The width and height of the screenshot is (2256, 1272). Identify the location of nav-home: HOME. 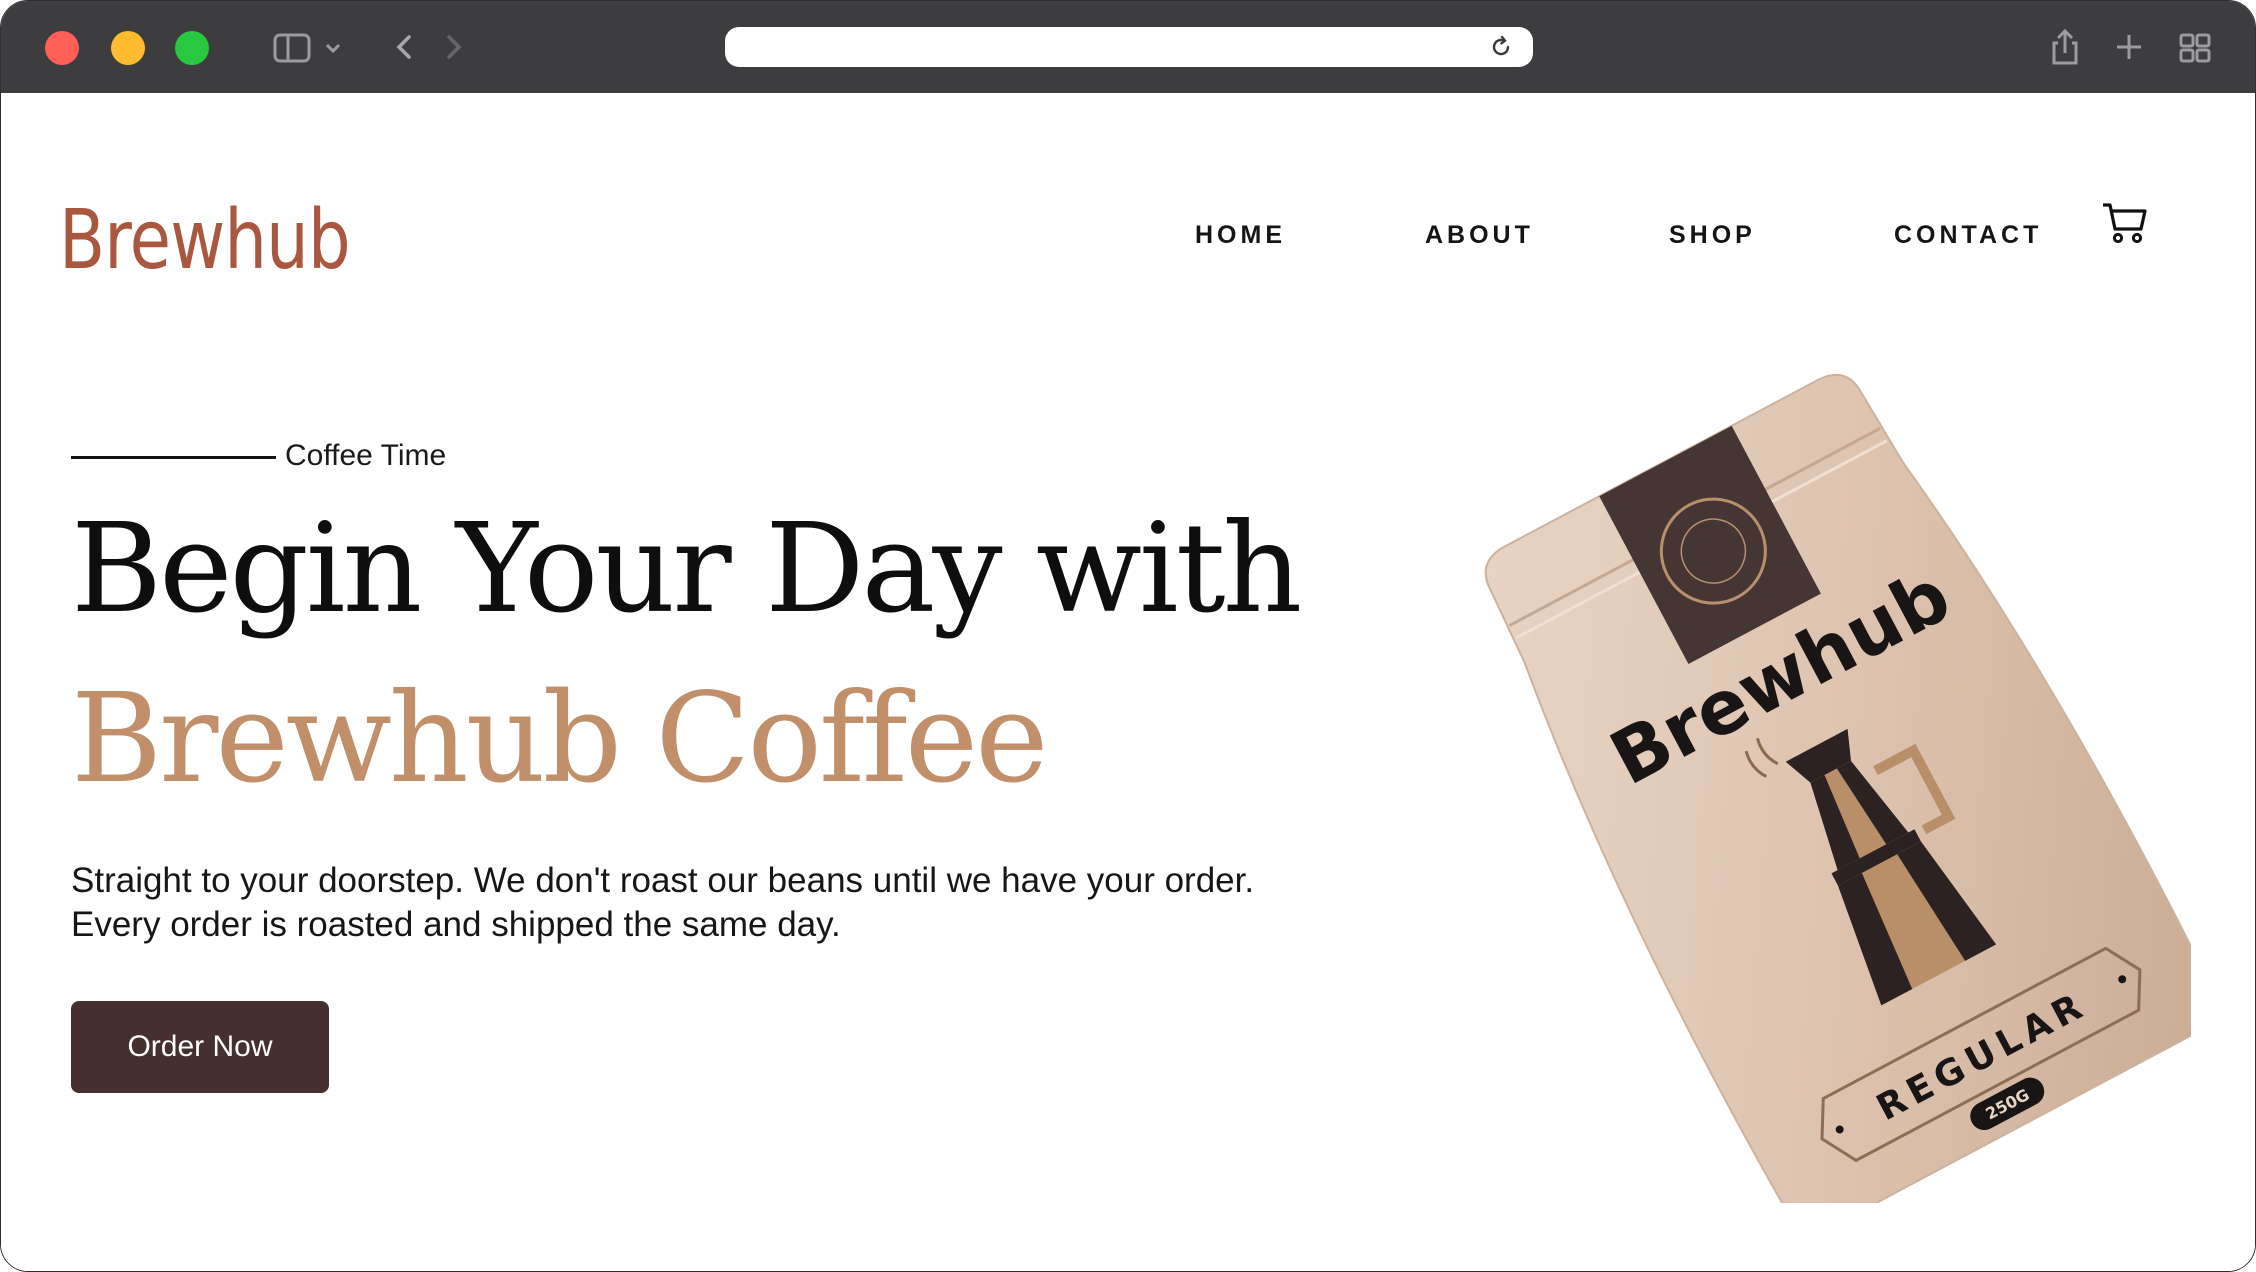
(1240, 235).